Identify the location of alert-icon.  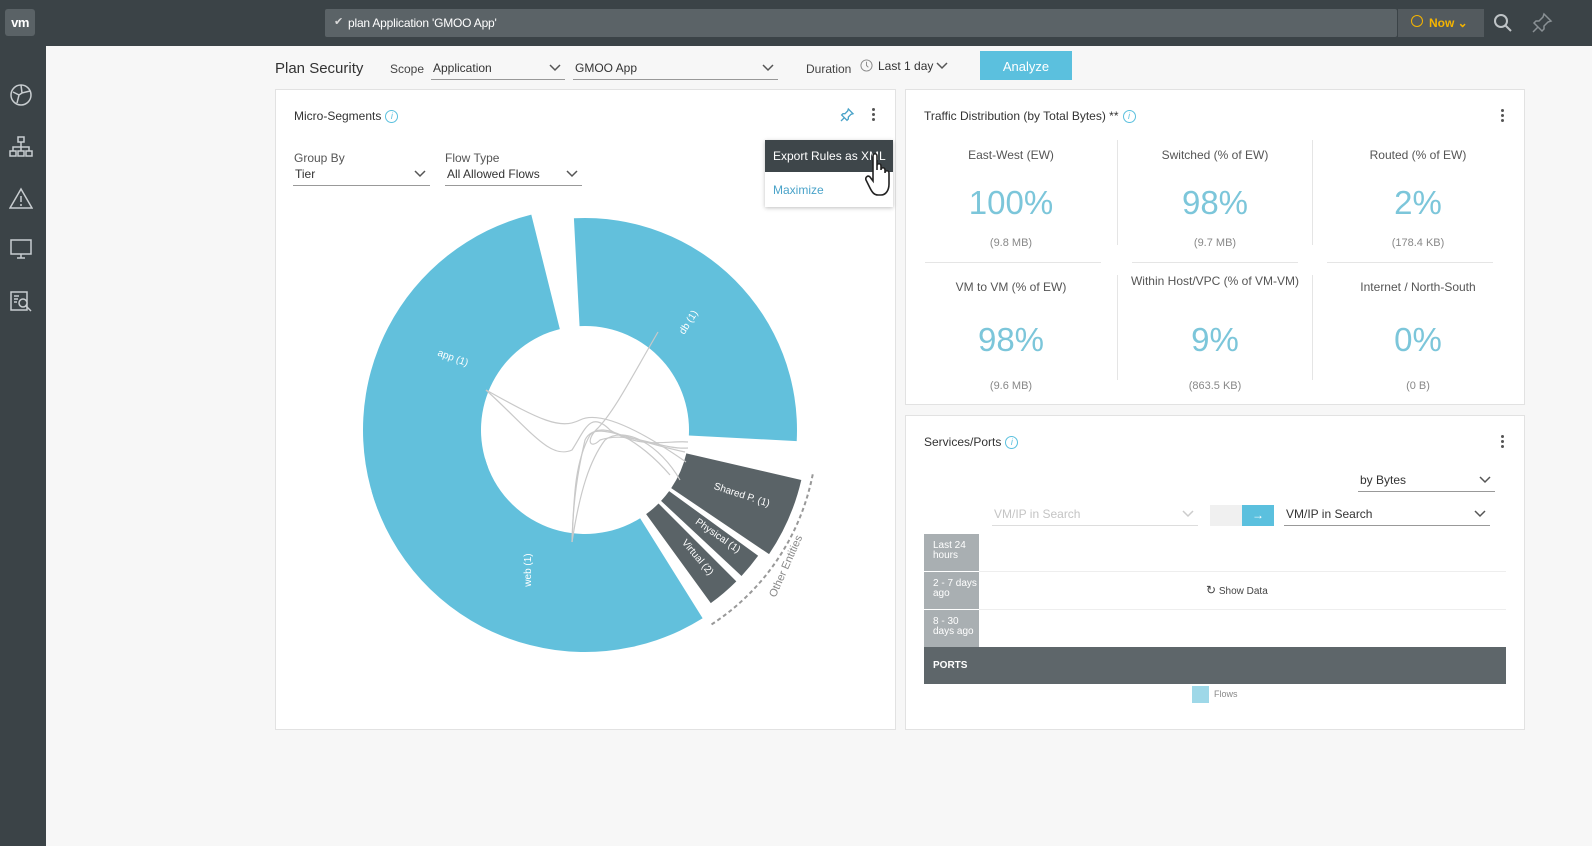
(21, 199).